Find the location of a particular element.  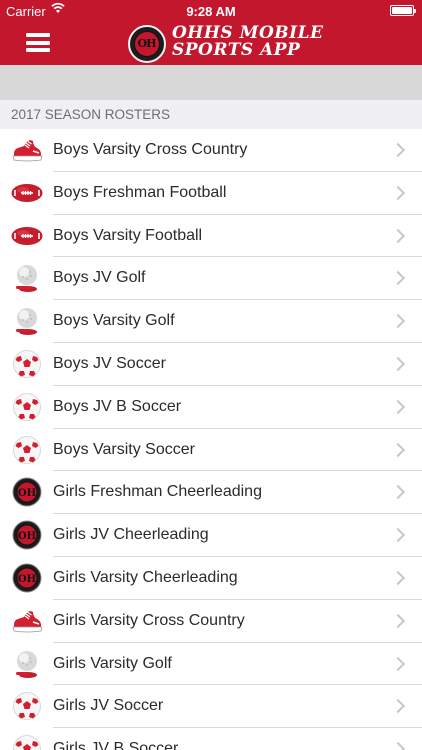

roster-row: Boys Varsity Golf is located at coordinates (211, 321).